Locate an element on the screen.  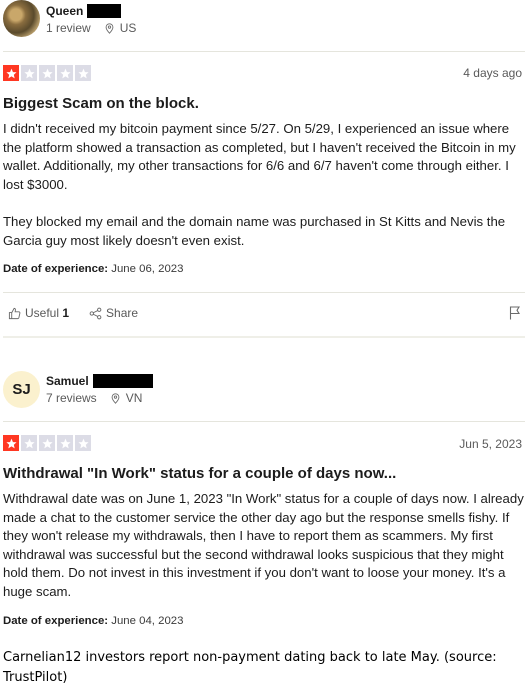
star-rating is located at coordinates (47, 443).